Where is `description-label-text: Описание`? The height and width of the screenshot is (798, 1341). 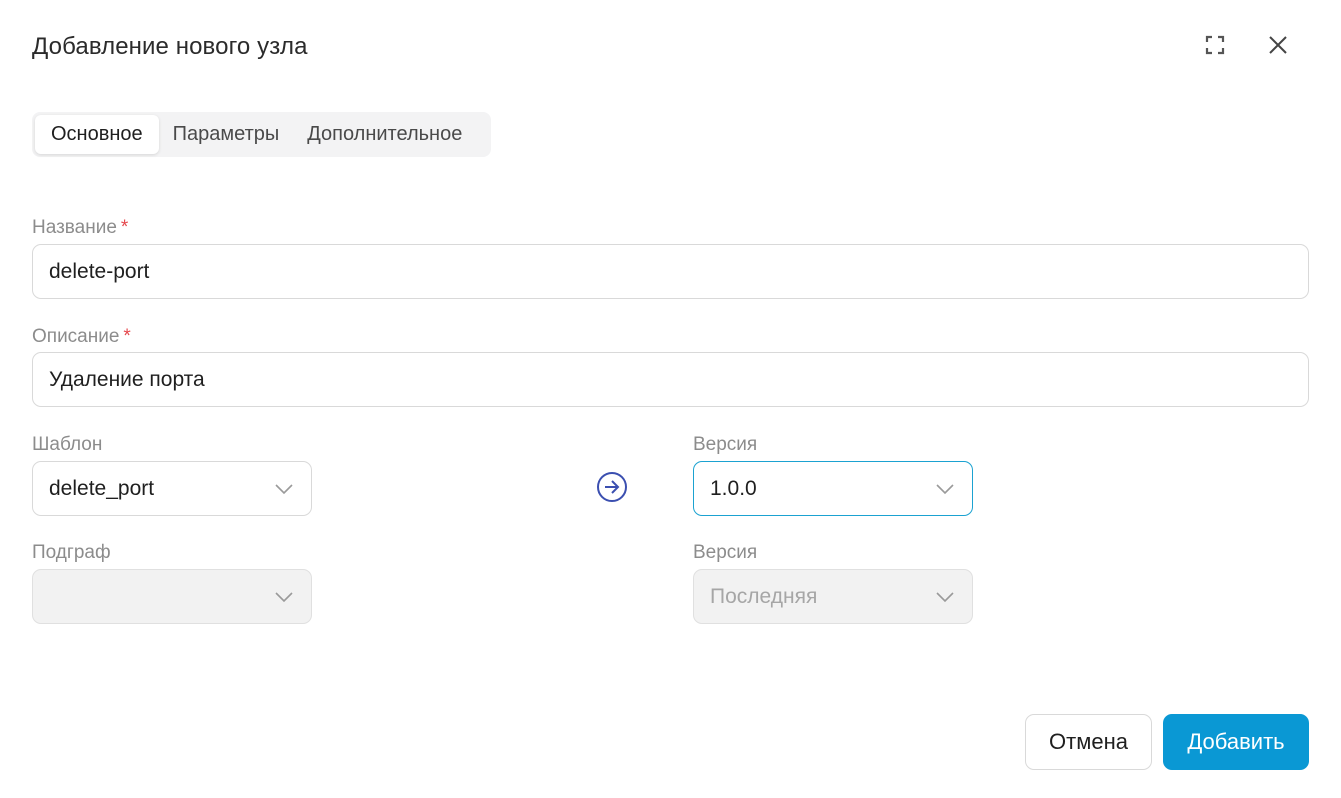 description-label-text: Описание is located at coordinates (76, 336).